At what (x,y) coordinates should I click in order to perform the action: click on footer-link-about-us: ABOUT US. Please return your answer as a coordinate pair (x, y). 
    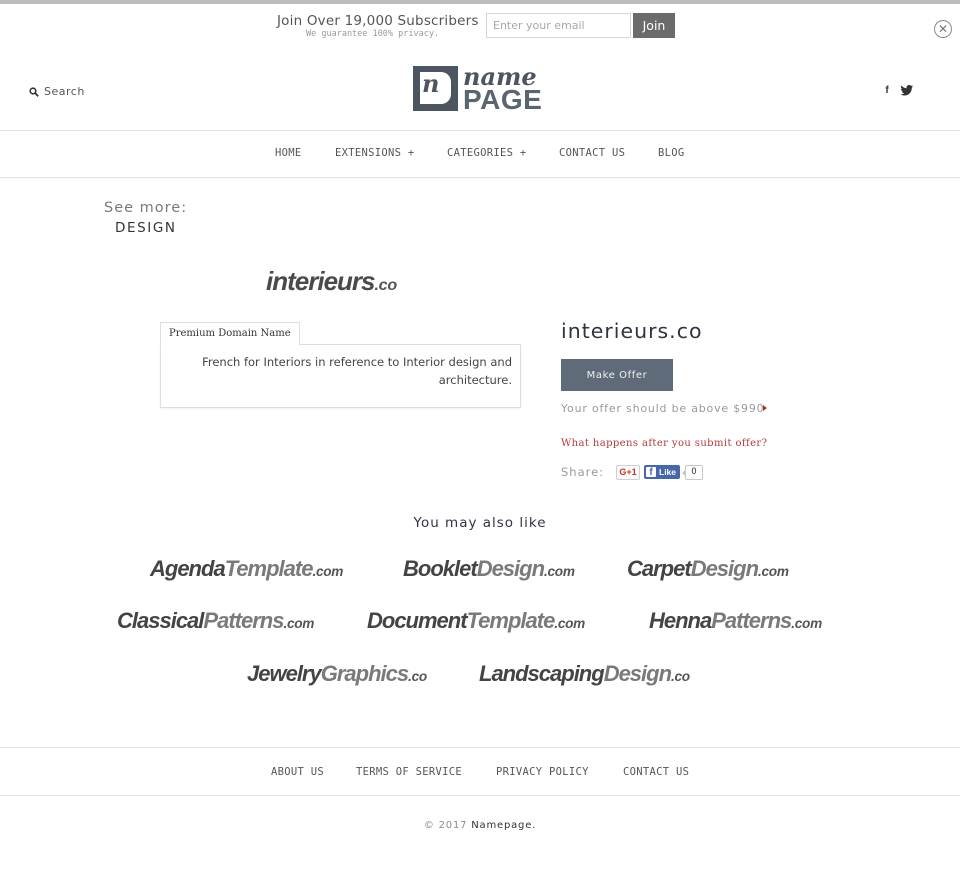
    Looking at the image, I should click on (297, 772).